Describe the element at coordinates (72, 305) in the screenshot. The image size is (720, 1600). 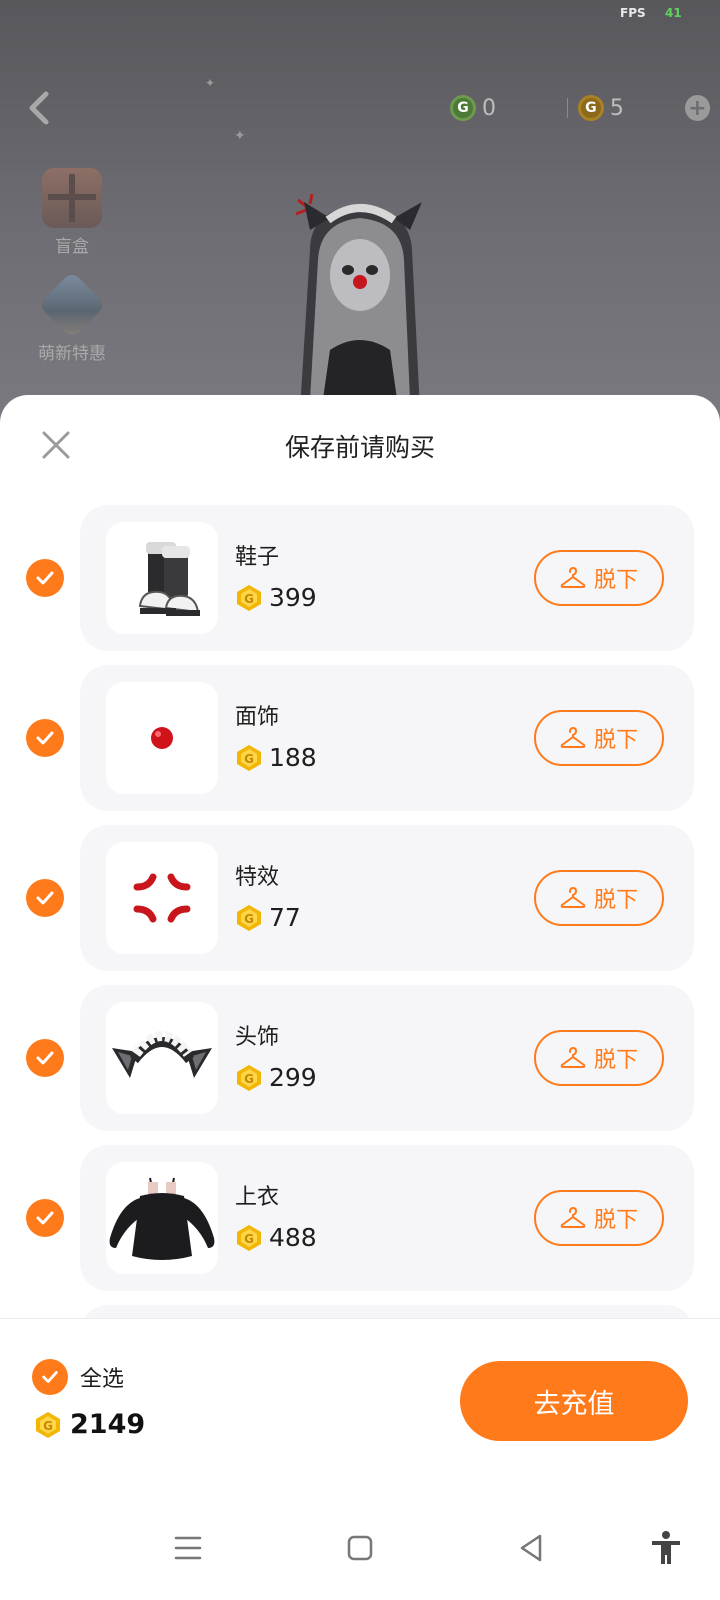
I see `promo-bundle-icon` at that location.